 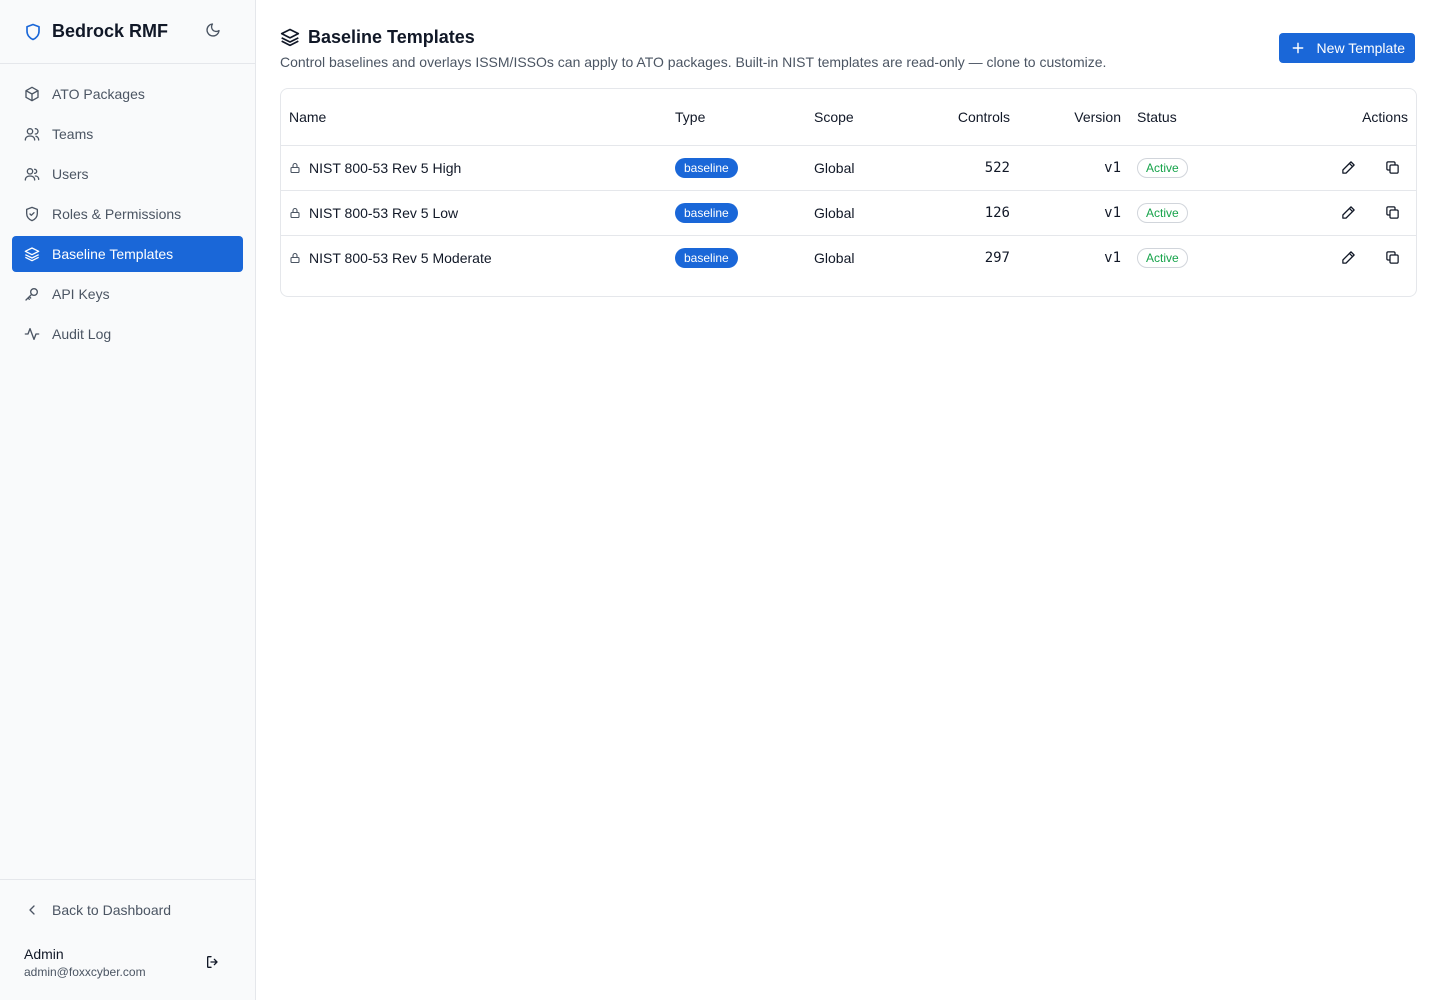 I want to click on sidebar-item-label: Teams, so click(x=73, y=134).